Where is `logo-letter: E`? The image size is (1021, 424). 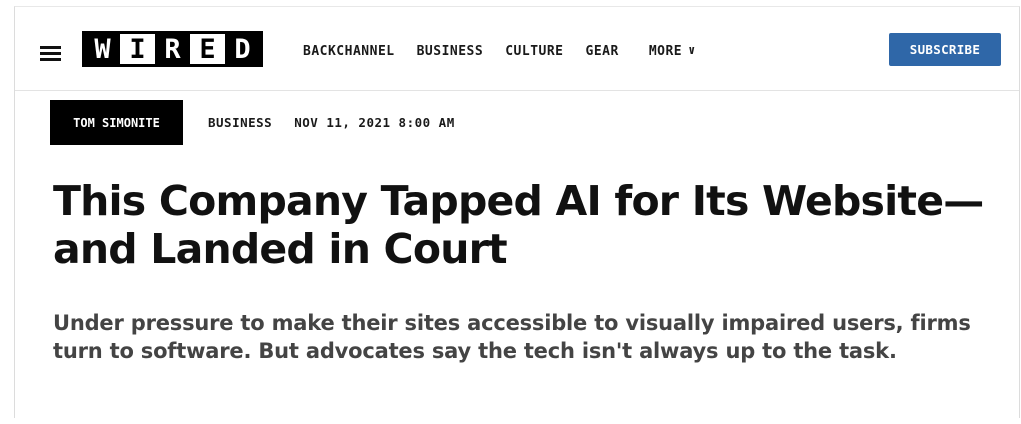
logo-letter: E is located at coordinates (207, 49).